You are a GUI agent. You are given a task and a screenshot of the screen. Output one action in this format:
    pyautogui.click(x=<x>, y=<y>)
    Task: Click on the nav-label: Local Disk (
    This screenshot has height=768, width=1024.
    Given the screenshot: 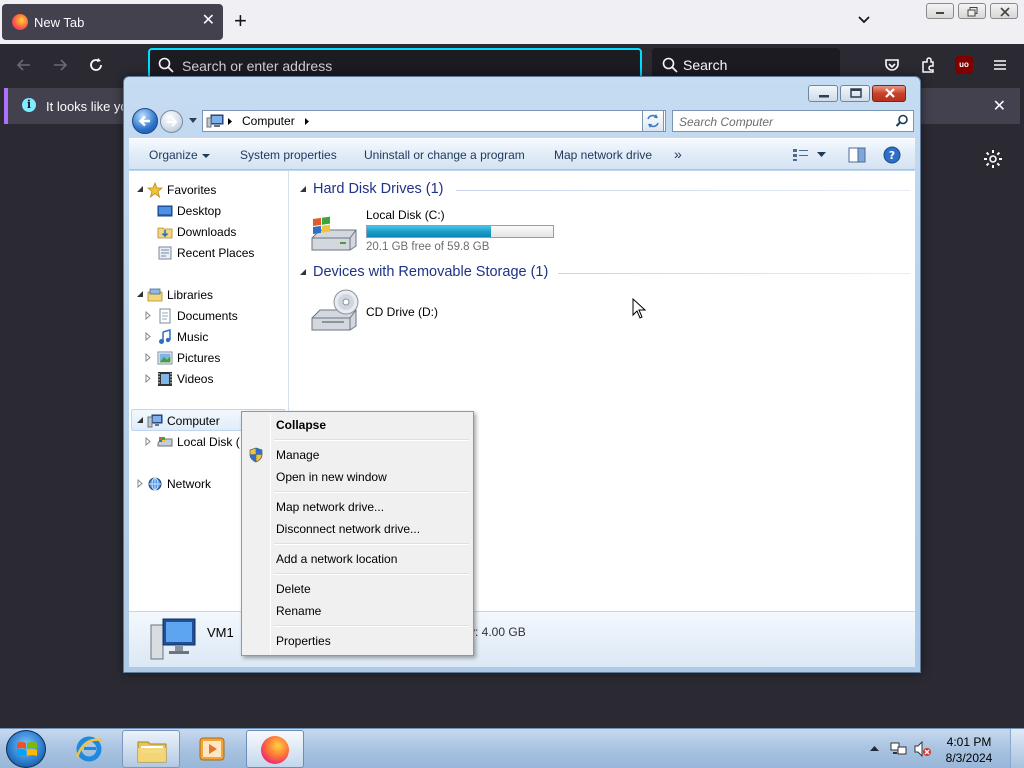 What is the action you would take?
    pyautogui.click(x=208, y=442)
    